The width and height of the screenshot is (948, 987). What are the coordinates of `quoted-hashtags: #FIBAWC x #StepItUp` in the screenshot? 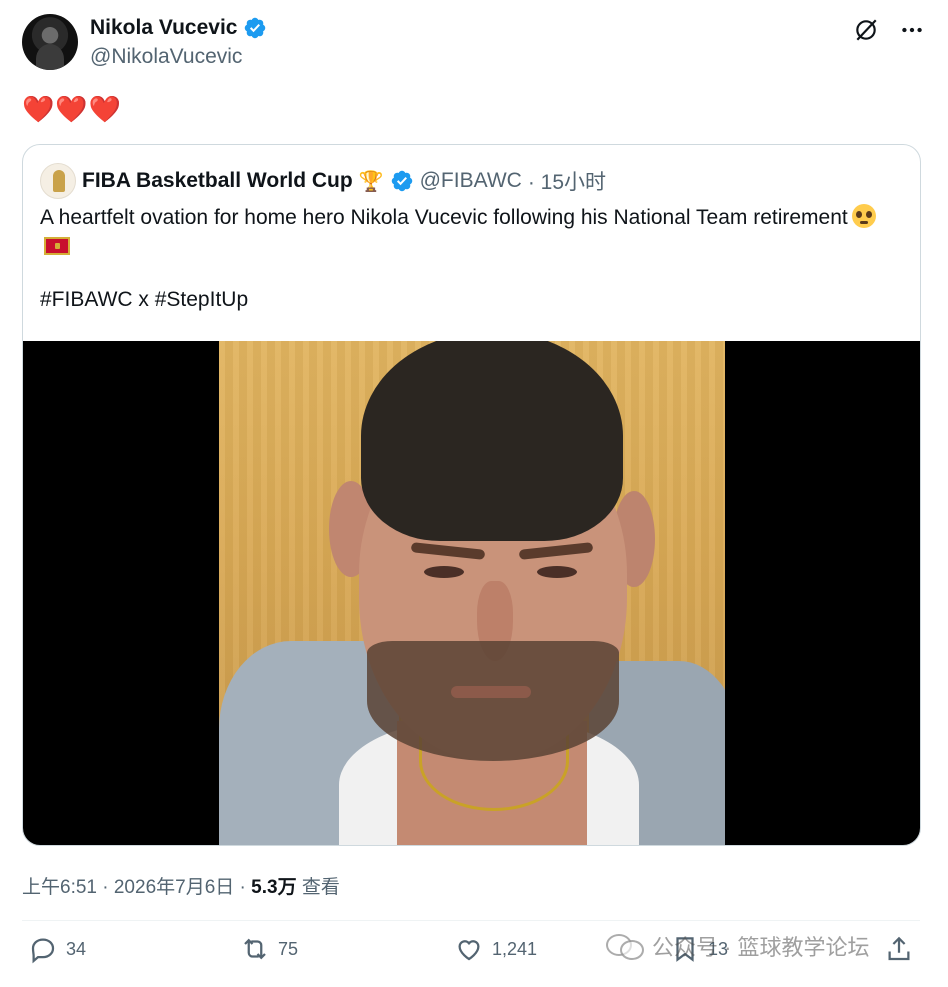 It's located at (144, 300).